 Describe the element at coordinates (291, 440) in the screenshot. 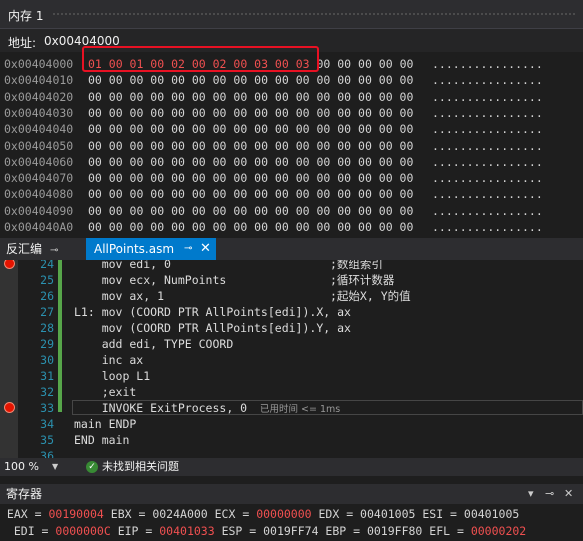

I see `code-line: 35 END main` at that location.